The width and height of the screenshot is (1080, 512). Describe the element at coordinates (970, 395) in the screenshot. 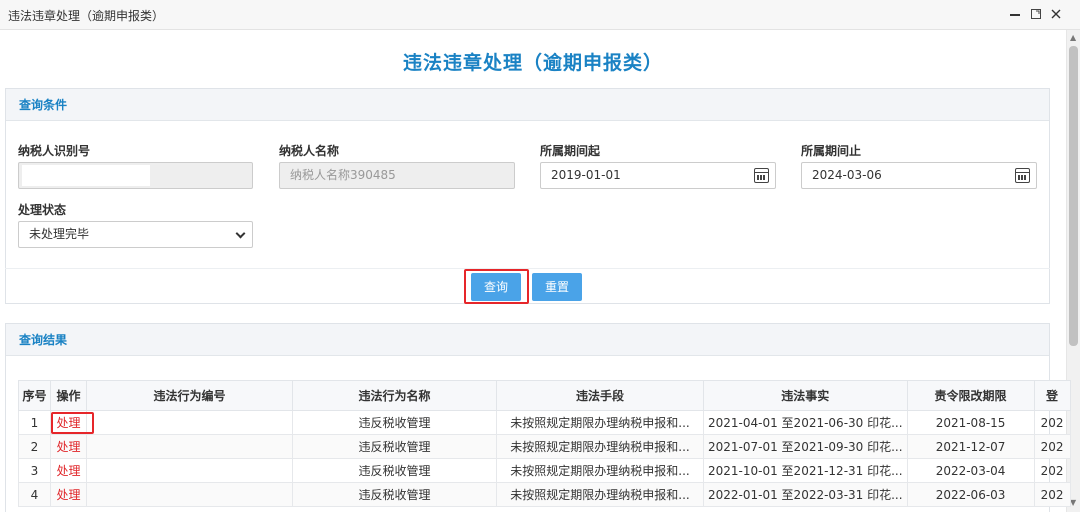

I see `column-header: 责令限改期限` at that location.